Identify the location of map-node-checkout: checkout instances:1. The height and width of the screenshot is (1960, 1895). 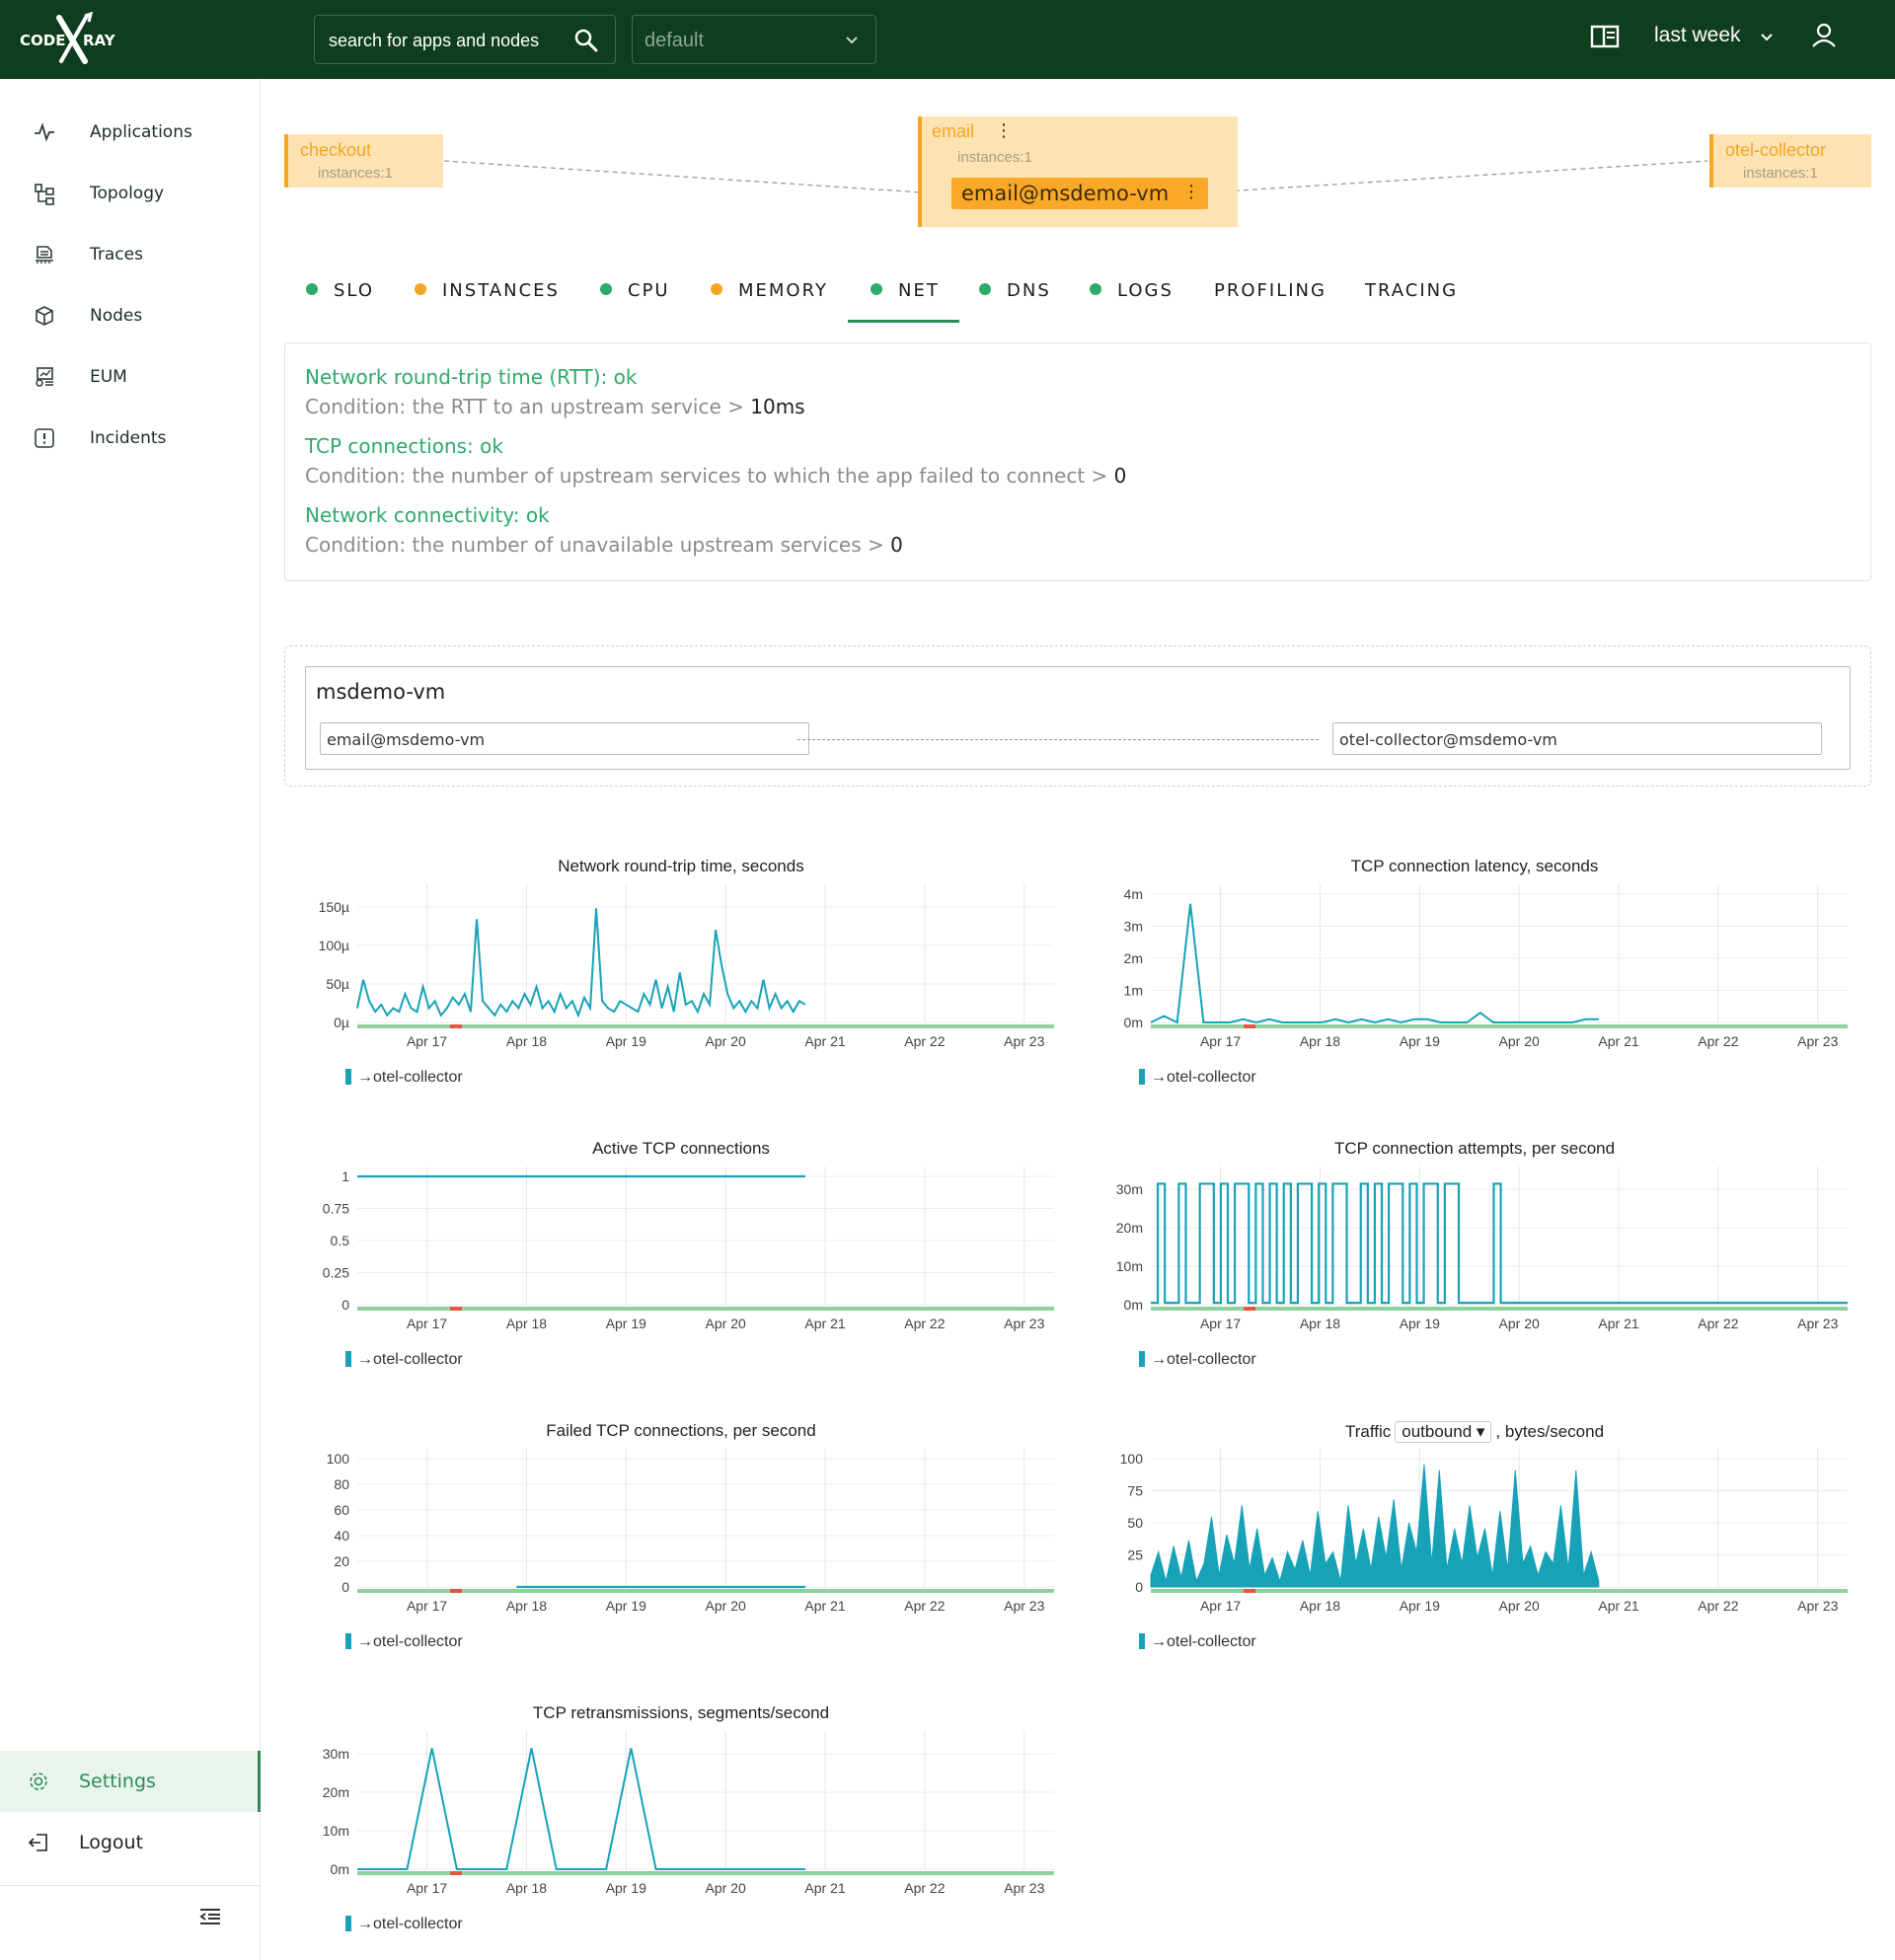
(363, 161).